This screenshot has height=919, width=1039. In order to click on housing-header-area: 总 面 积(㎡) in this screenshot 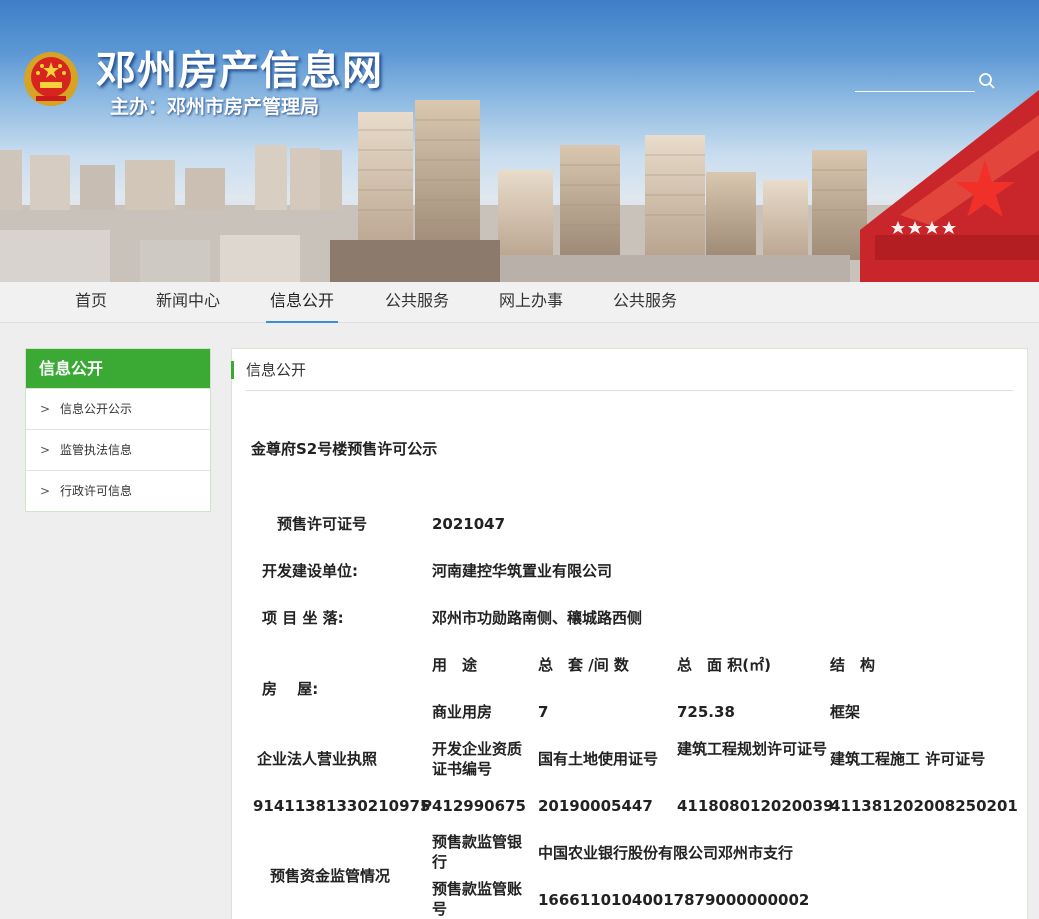, I will do `click(724, 665)`.